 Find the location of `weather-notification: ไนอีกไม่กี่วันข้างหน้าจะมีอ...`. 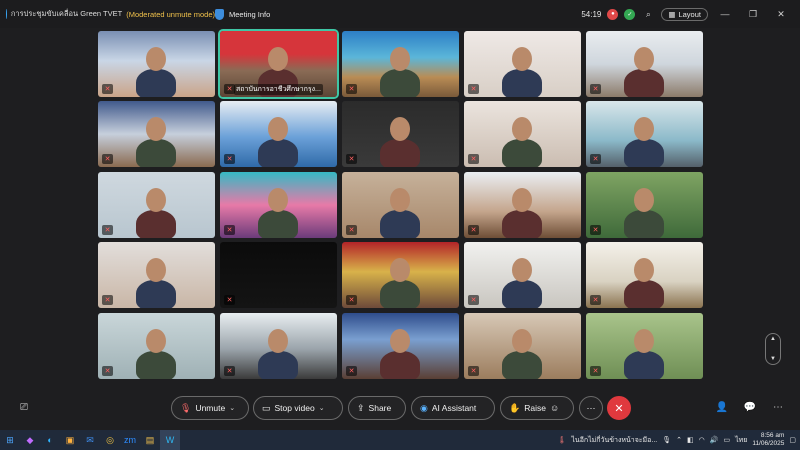

weather-notification: ไนอีกไม่กี่วันข้างหน้าจะมีอ... is located at coordinates (614, 440).